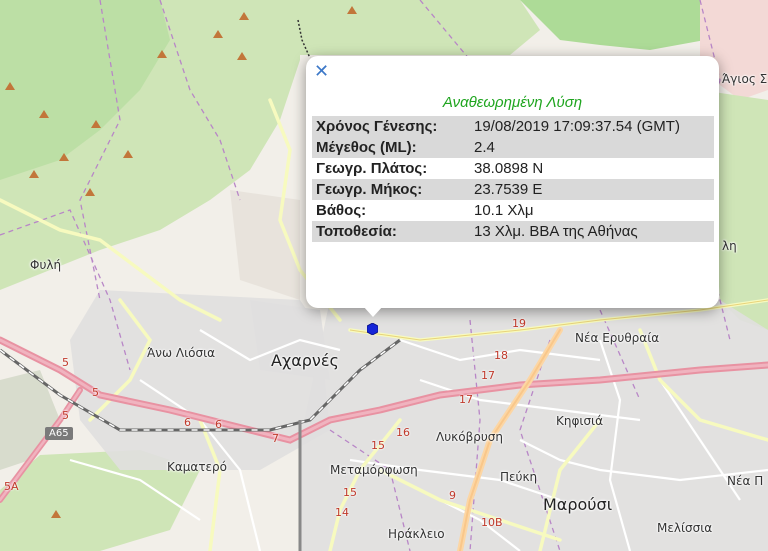  Describe the element at coordinates (592, 231) in the screenshot. I see `location-value: 13 Χλμ. ΒΒΑ της Αθήνας` at that location.